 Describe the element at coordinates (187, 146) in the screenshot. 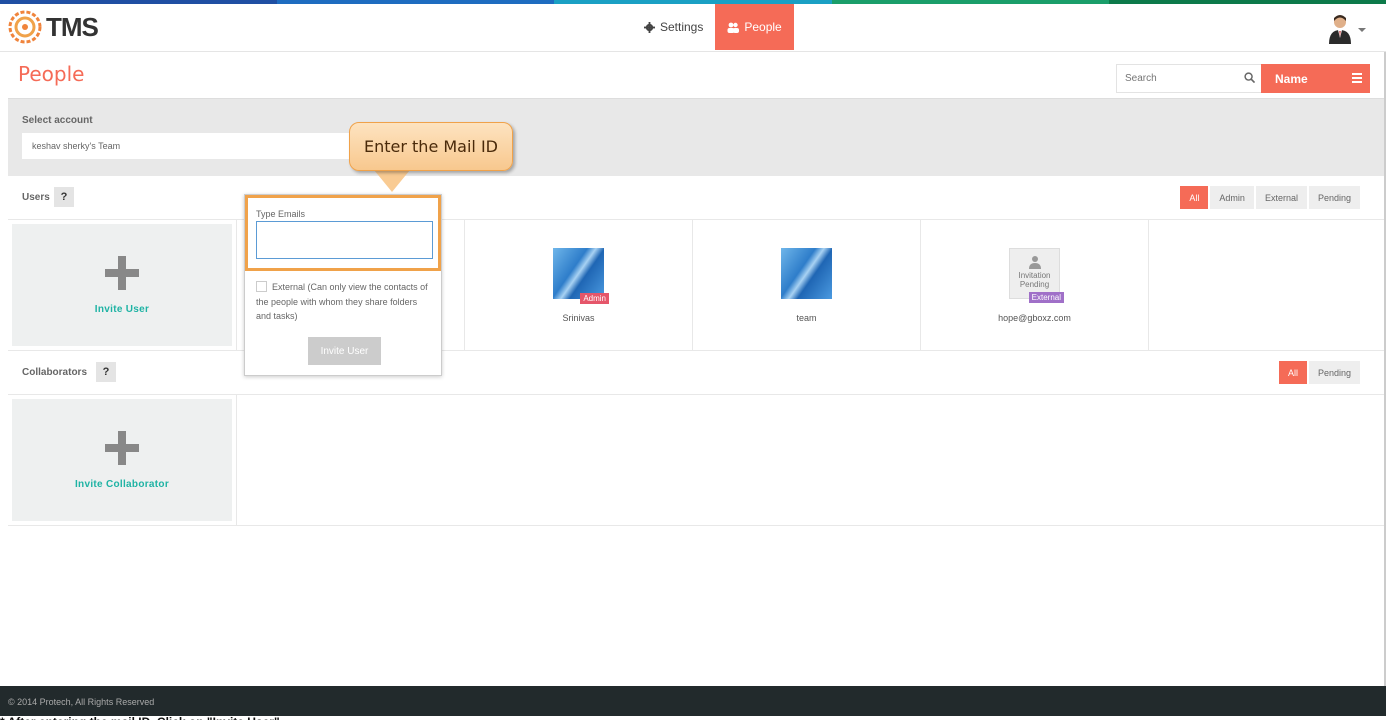

I see `account-select: keshav sherky's Team` at that location.